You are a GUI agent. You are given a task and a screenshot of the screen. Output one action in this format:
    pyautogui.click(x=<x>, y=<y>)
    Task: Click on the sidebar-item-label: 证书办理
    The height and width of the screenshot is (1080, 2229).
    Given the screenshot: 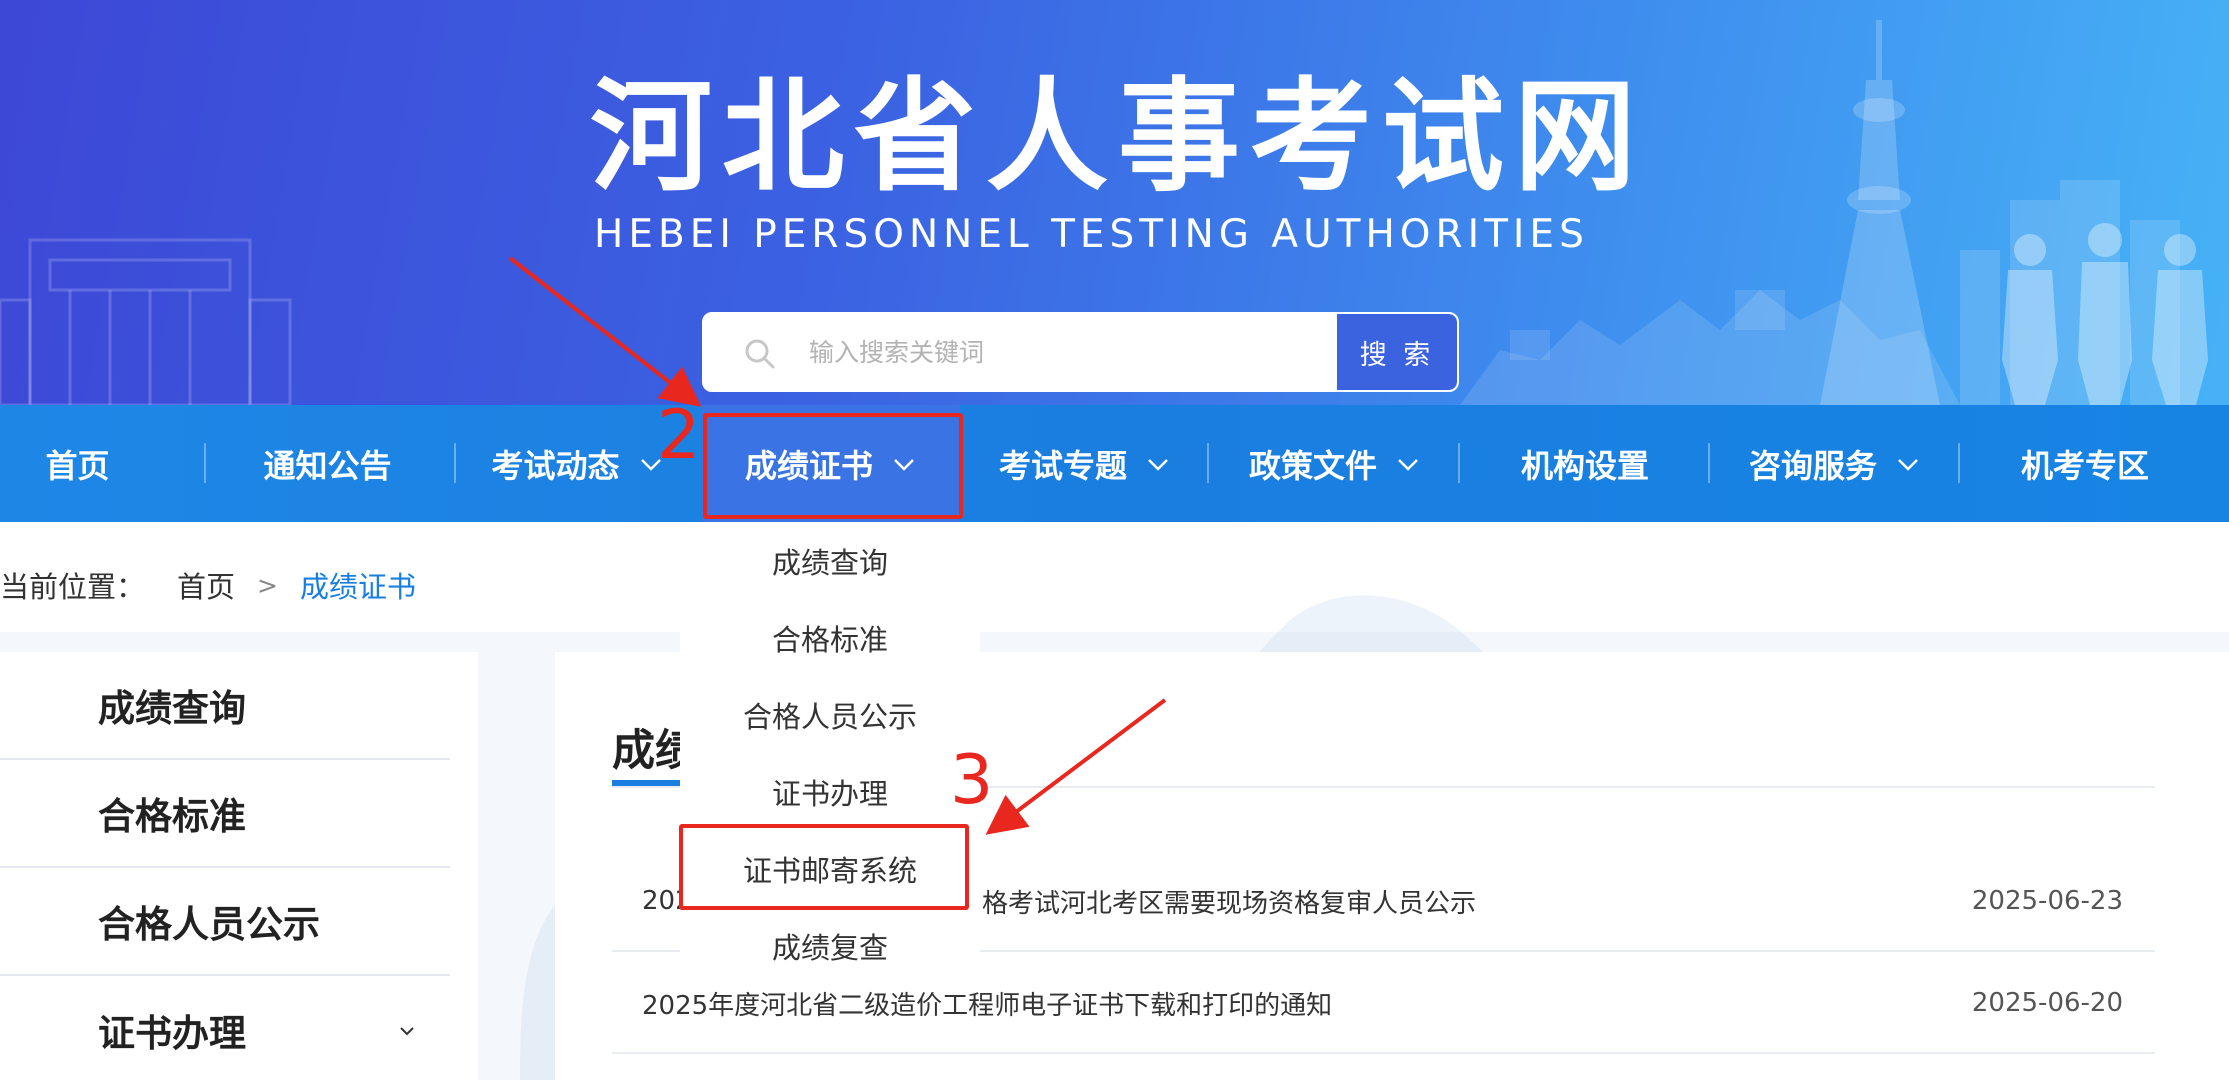 What is the action you would take?
    pyautogui.click(x=172, y=1033)
    